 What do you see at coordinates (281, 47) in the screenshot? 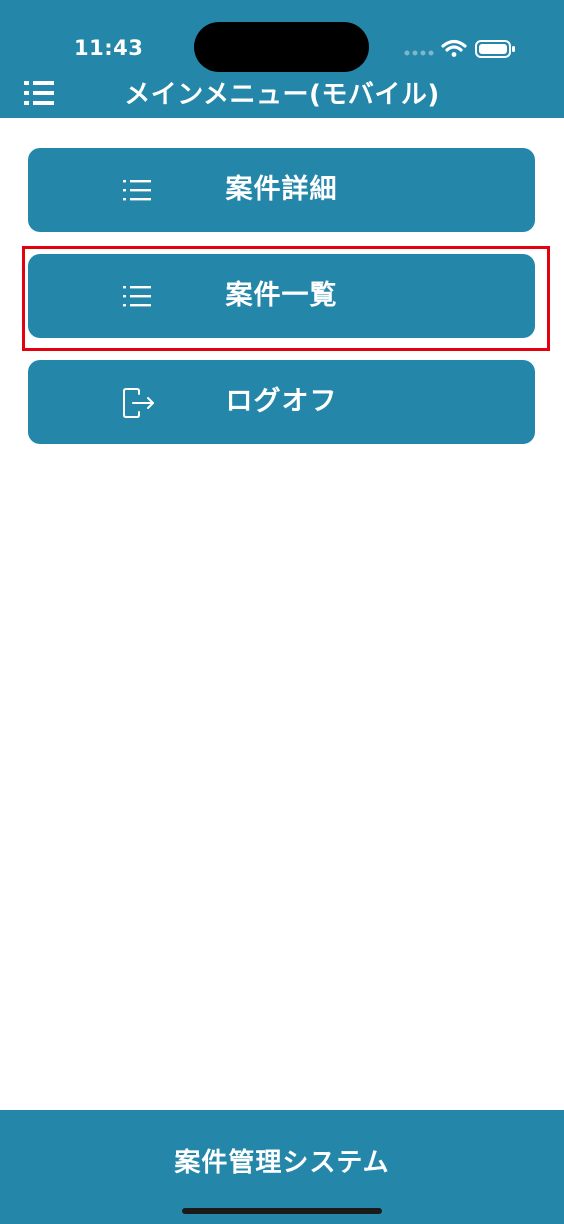
I see `dynamic-island` at bounding box center [281, 47].